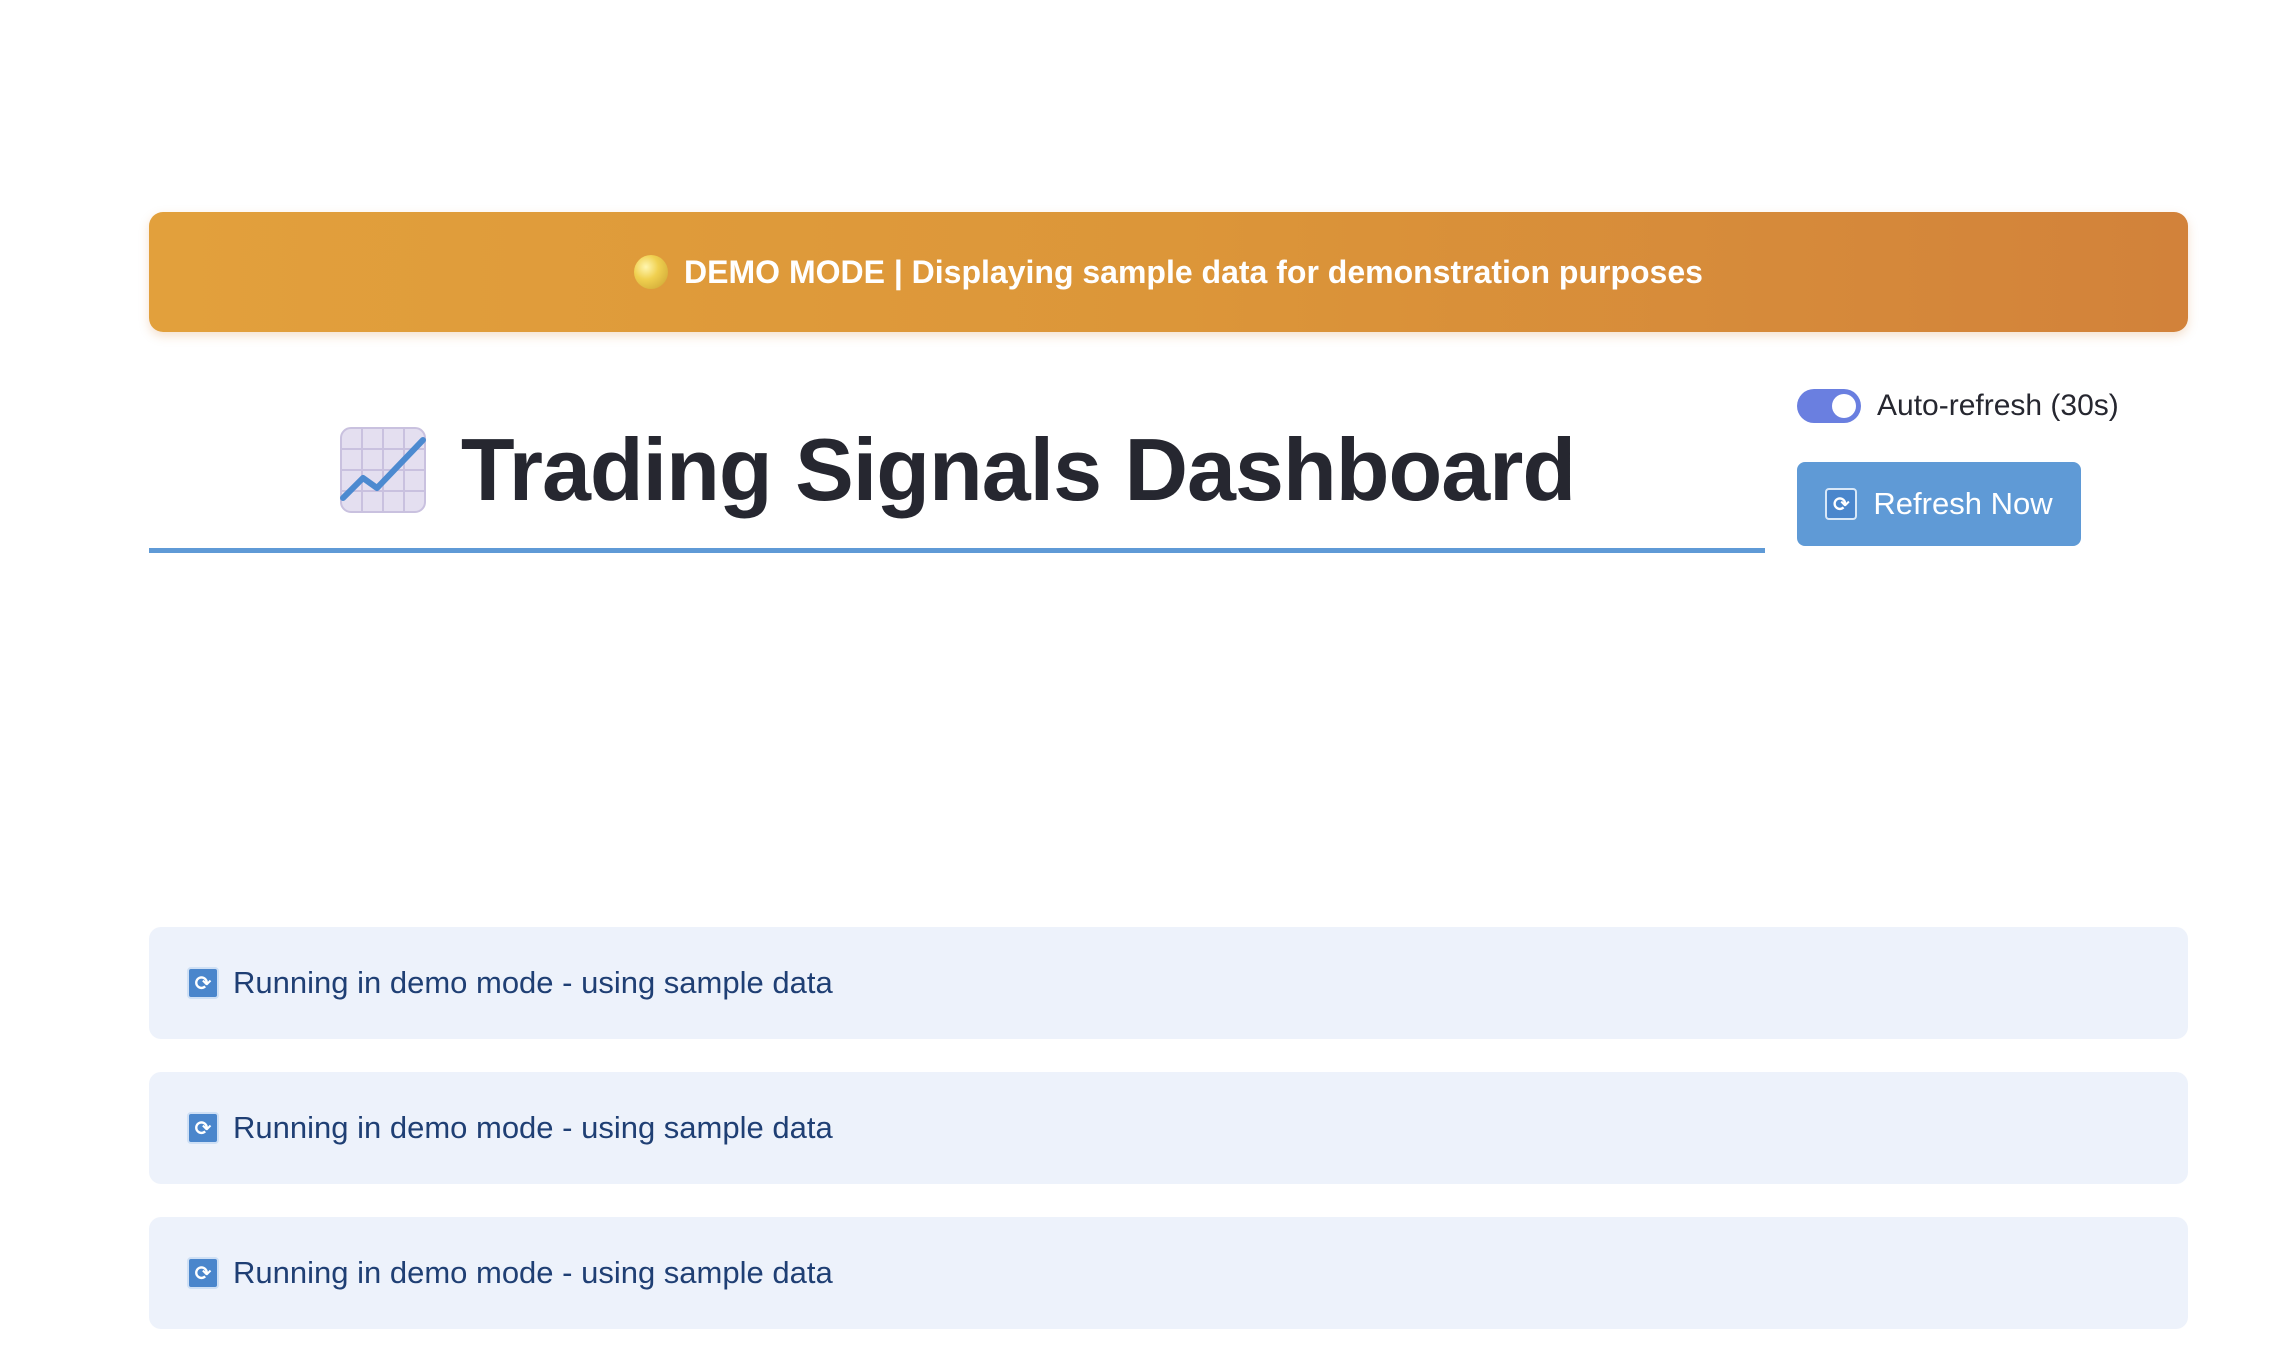 This screenshot has width=2280, height=1346. Describe the element at coordinates (1844, 406) in the screenshot. I see `toggle-knob` at that location.